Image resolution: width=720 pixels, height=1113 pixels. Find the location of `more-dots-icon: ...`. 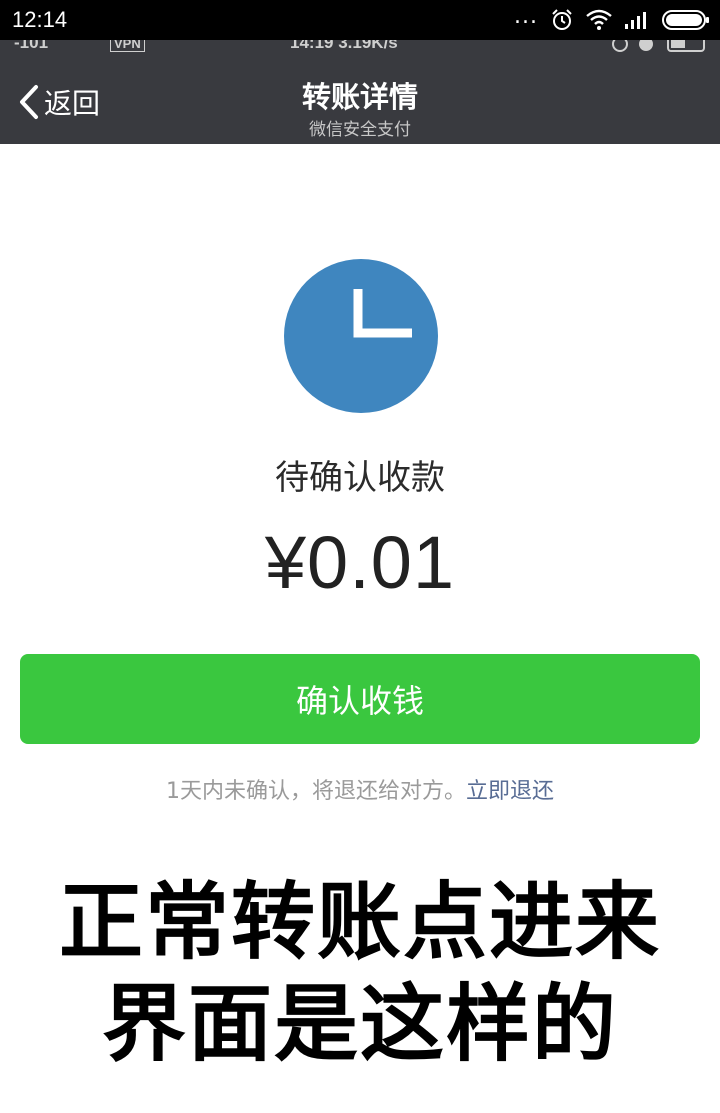

more-dots-icon: ... is located at coordinates (526, 16).